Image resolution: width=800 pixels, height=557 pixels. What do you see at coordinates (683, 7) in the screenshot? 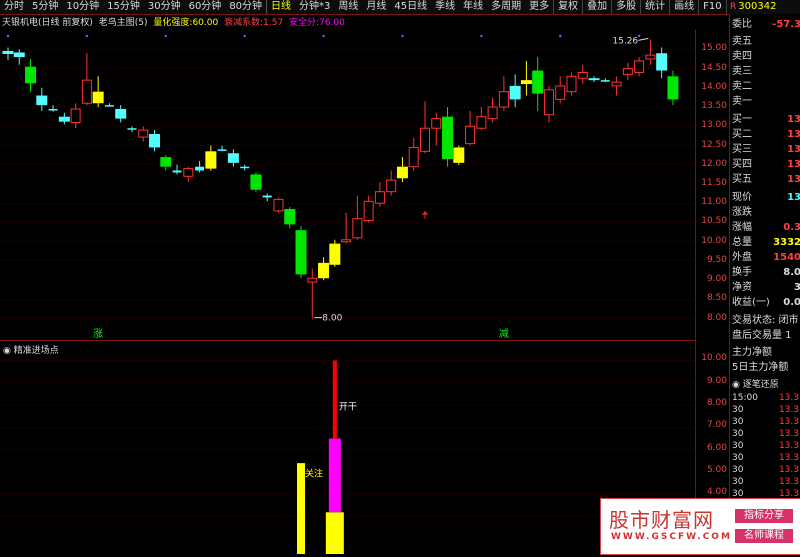
I see `toolbar-button-4: 画线` at bounding box center [683, 7].